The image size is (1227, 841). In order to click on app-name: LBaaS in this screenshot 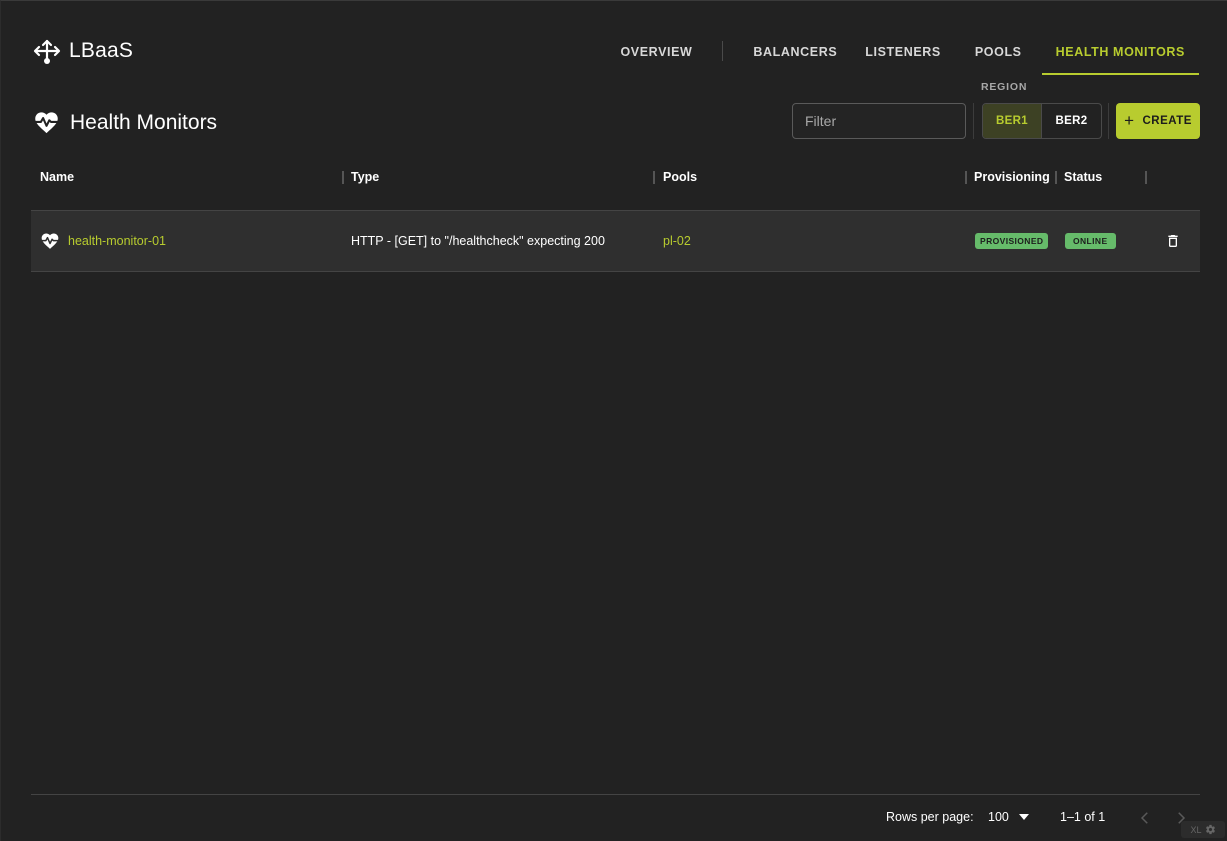, I will do `click(101, 50)`.